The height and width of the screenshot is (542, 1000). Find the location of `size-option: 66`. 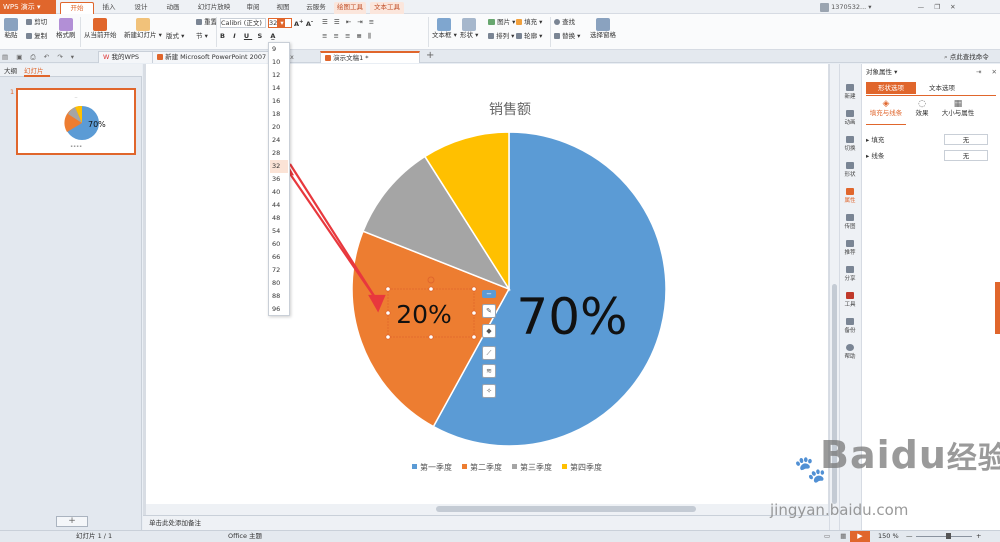

size-option: 66 is located at coordinates (281, 257).